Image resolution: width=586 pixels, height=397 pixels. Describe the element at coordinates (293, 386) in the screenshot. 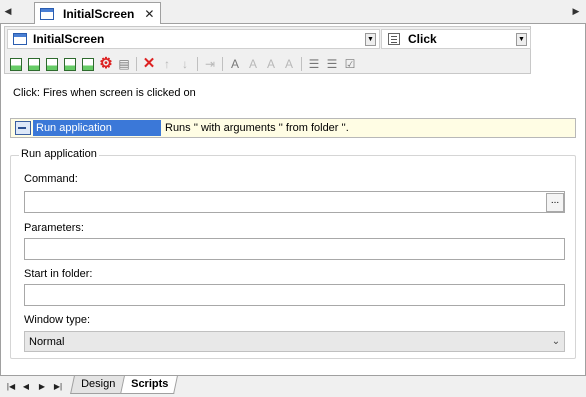

I see `view-tab-bar: |◀ ◀ ▶ ▶| Design Scripts` at that location.